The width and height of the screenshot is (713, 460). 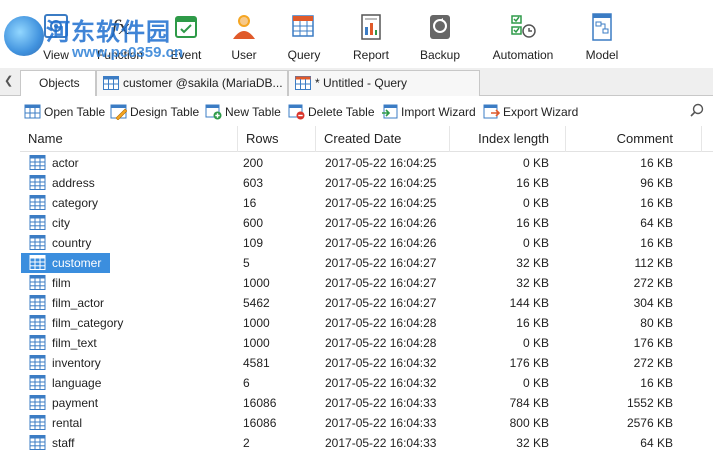 I want to click on table-row: country 109 2017-05-22 16:04:26 0 KB 16 KB, so click(x=366, y=243).